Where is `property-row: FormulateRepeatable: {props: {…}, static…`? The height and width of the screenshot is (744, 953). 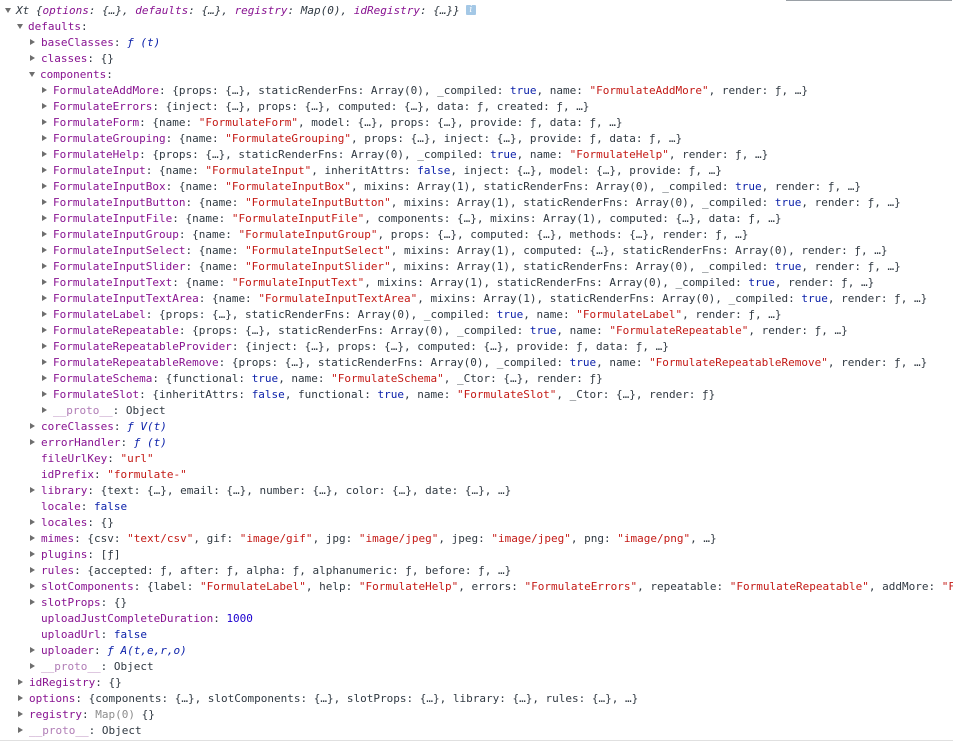 property-row: FormulateRepeatable: {props: {…}, static… is located at coordinates (444, 331).